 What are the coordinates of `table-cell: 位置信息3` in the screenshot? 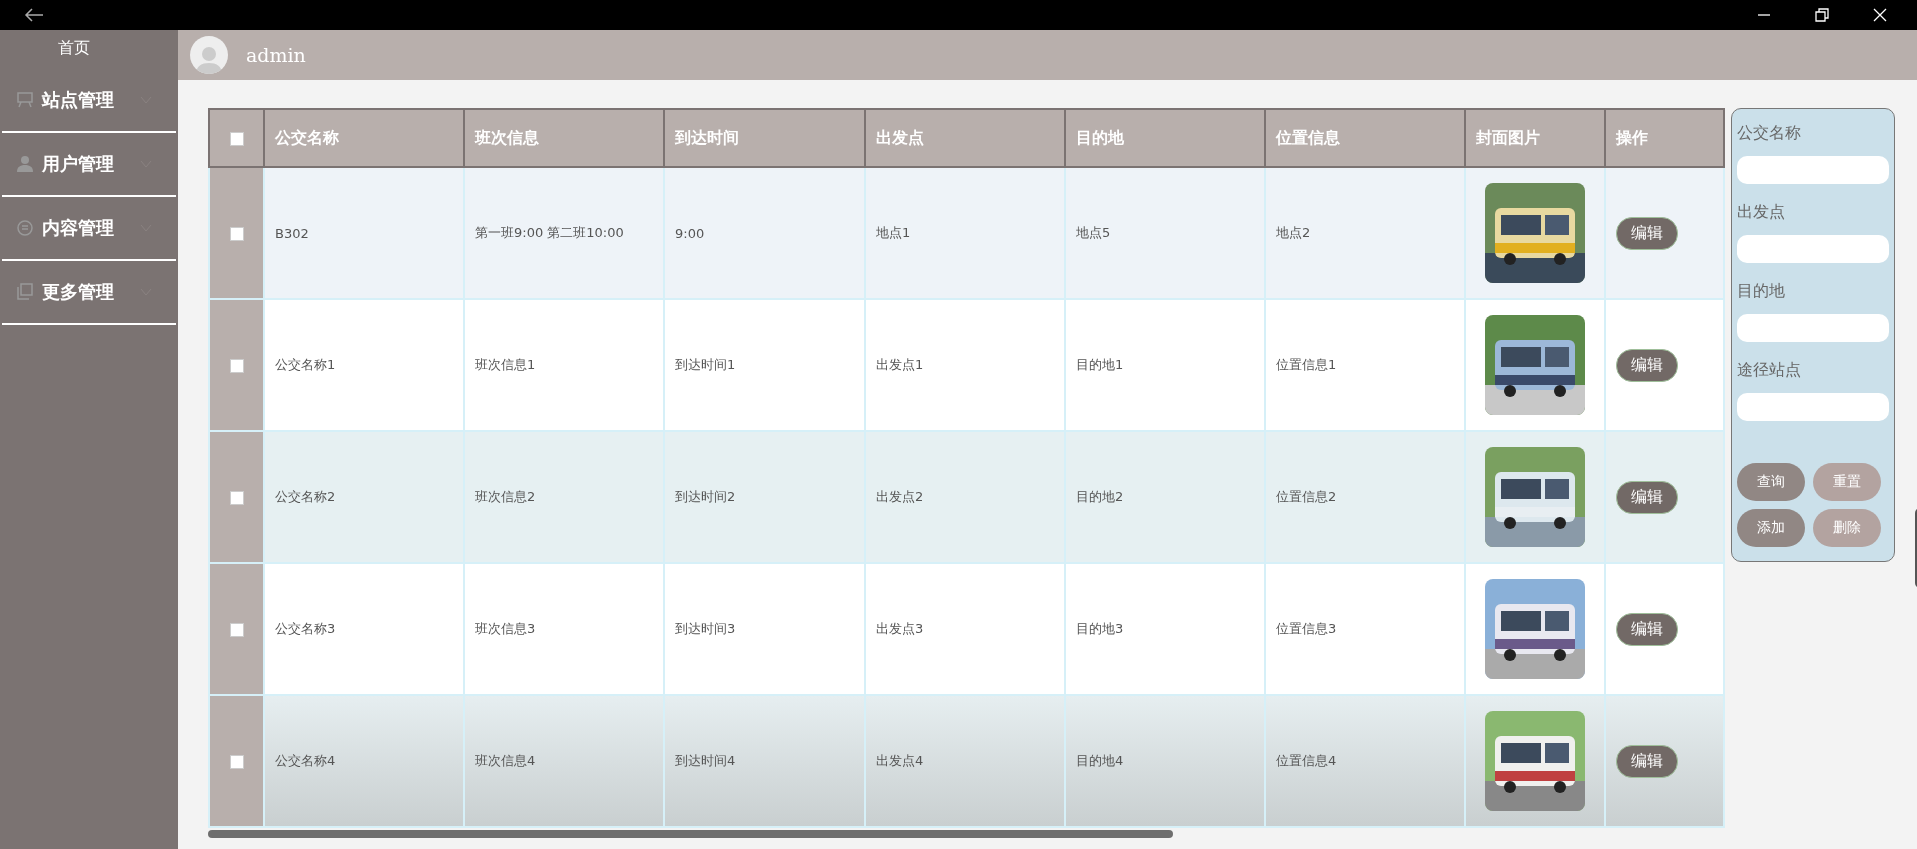 It's located at (1365, 629).